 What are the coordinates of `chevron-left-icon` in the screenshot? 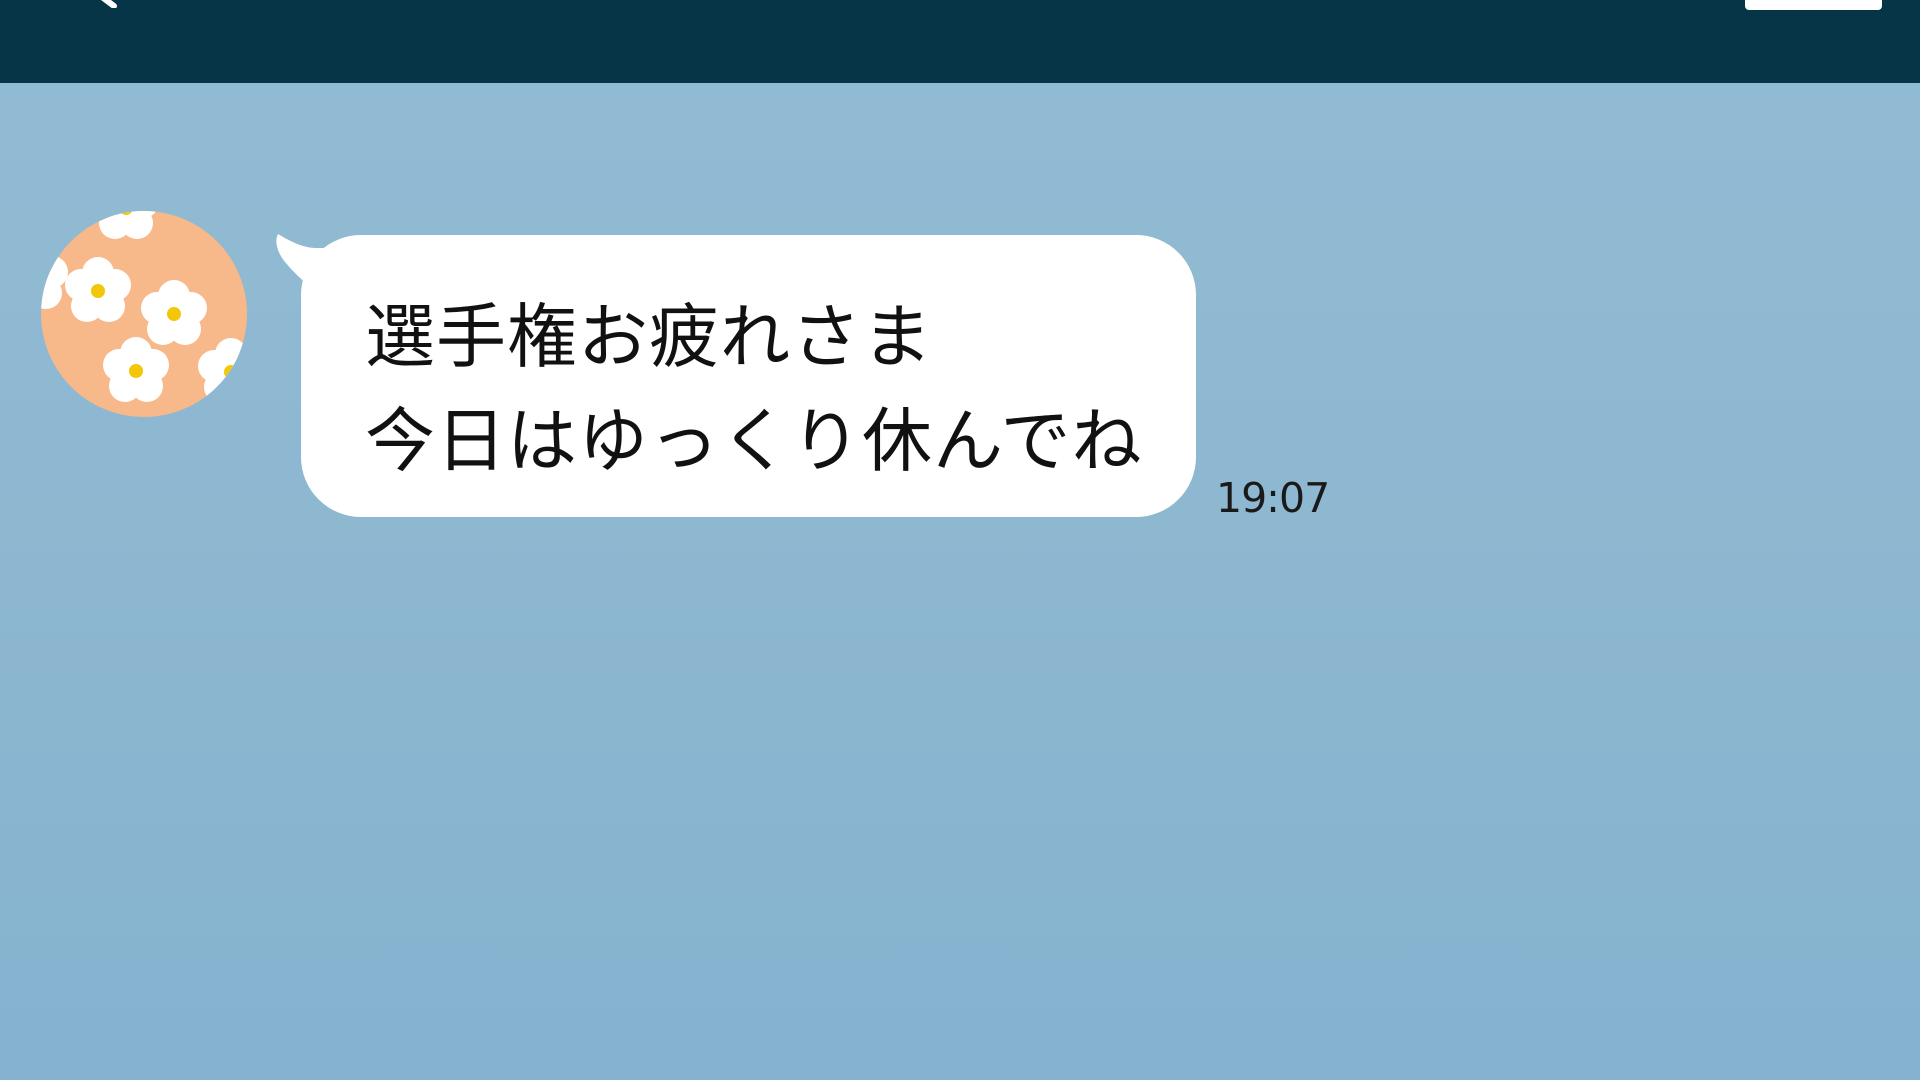 It's located at (104, 4).